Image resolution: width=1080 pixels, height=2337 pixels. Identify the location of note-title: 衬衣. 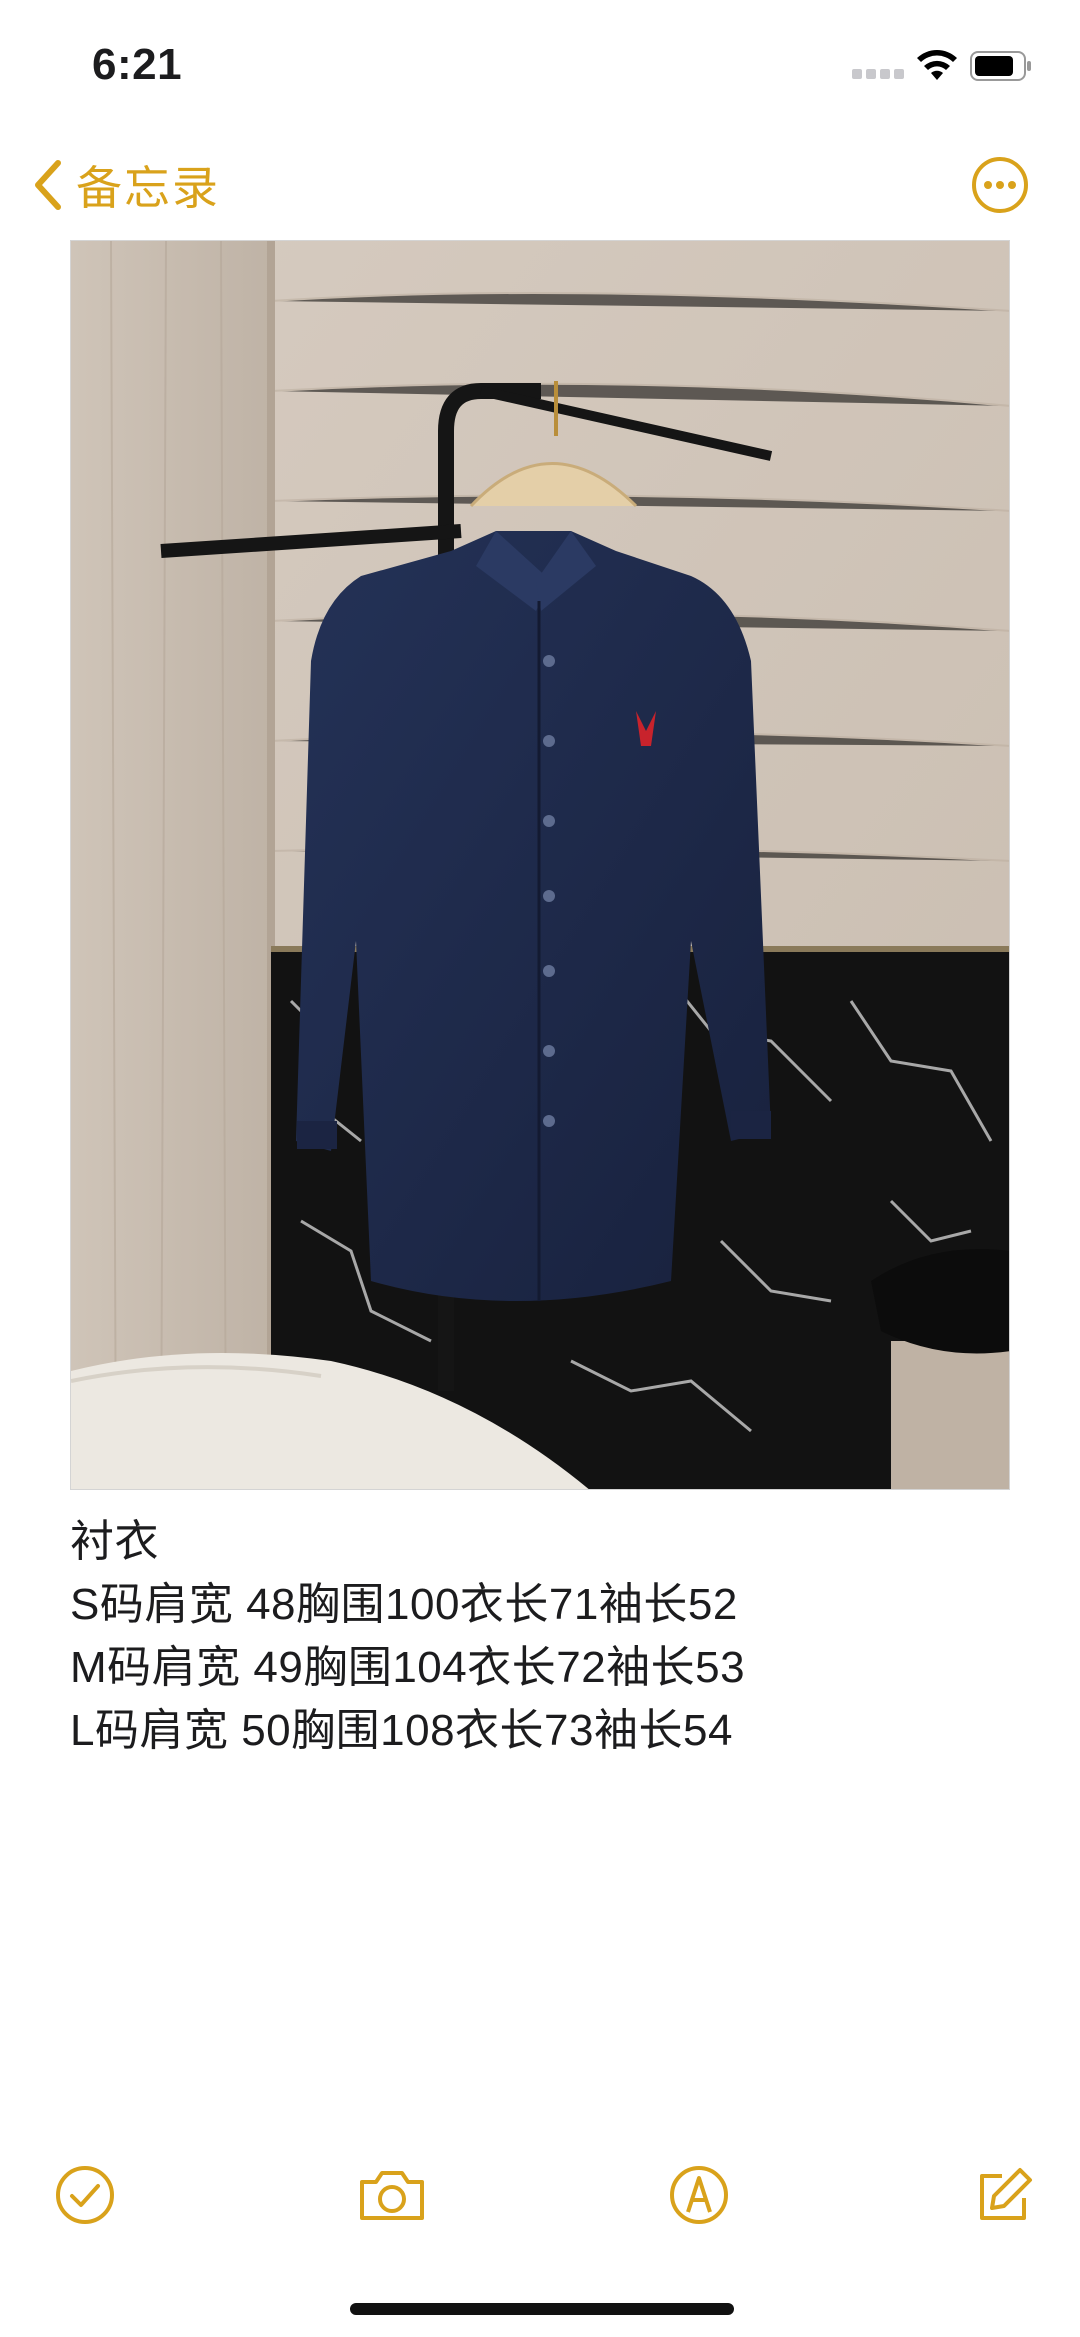
(114, 1541).